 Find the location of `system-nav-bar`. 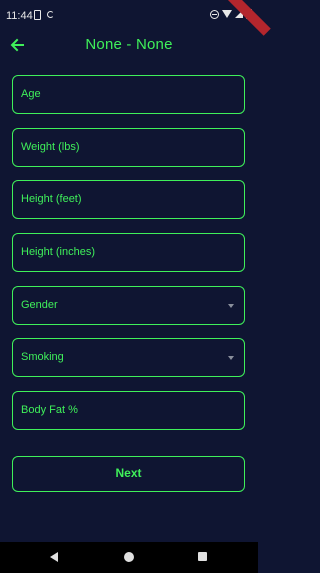

system-nav-bar is located at coordinates (129, 557).